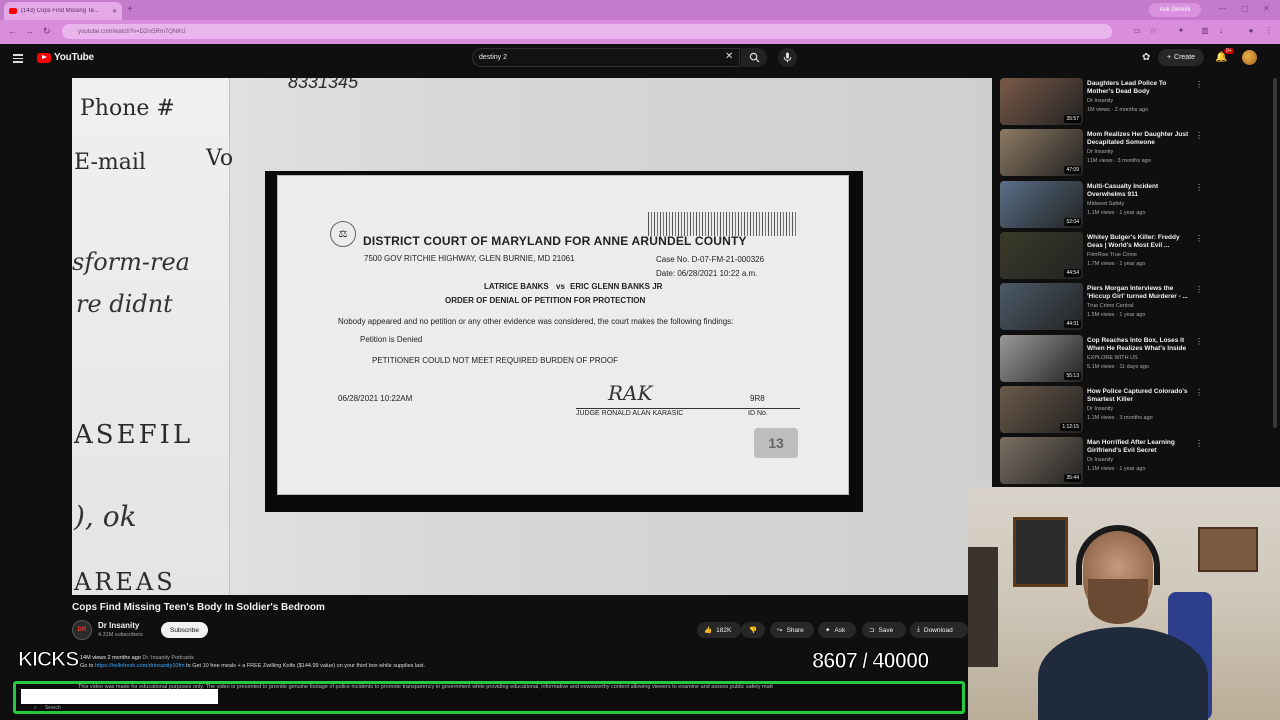 The width and height of the screenshot is (1280, 720). What do you see at coordinates (53, 708) in the screenshot?
I see `taskbar-search: Search` at bounding box center [53, 708].